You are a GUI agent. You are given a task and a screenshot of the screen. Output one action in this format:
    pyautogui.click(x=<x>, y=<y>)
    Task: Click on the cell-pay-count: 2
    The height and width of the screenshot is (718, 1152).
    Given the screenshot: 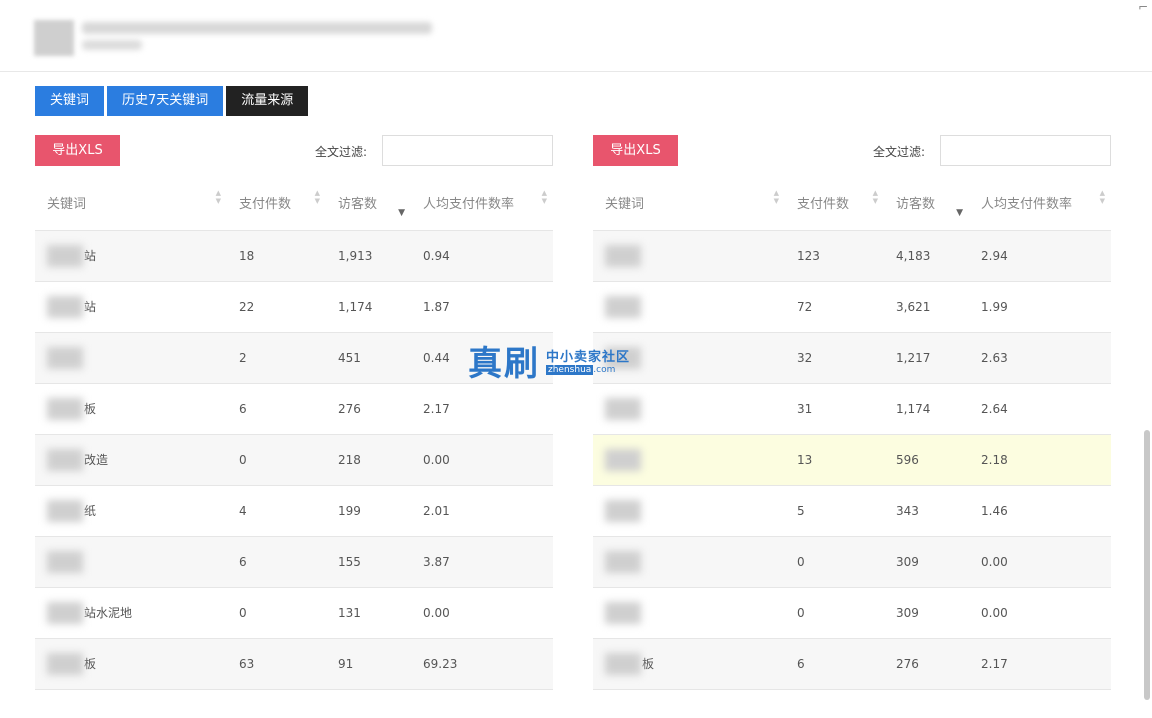 What is the action you would take?
    pyautogui.click(x=276, y=358)
    